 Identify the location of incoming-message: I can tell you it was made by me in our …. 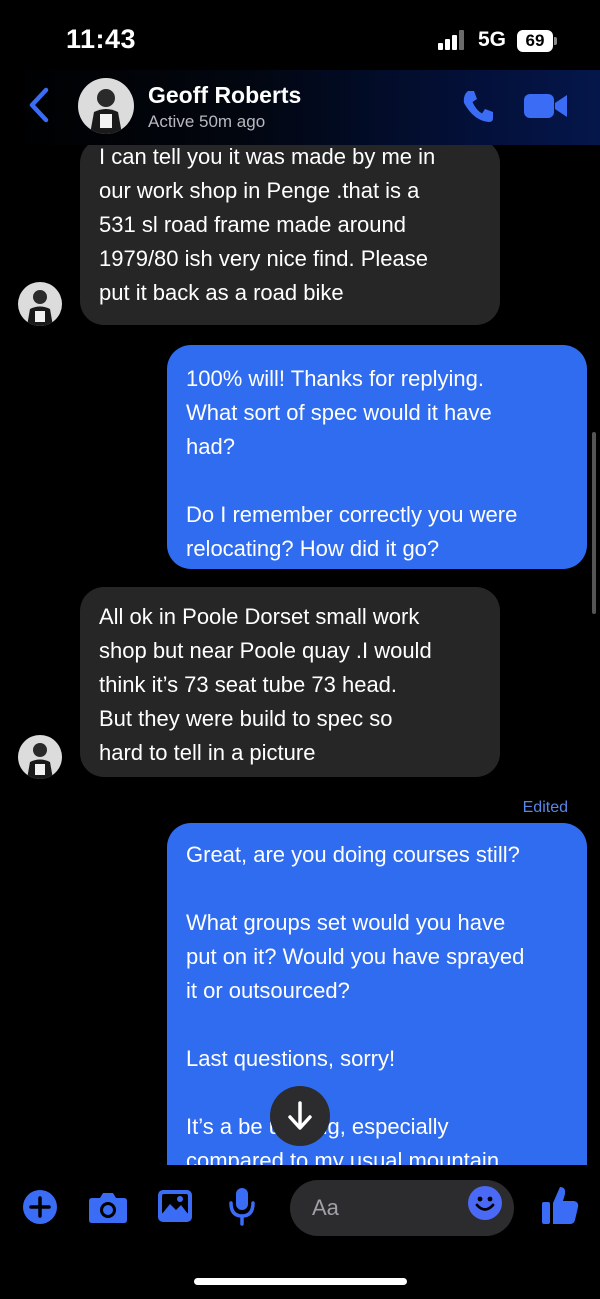
(290, 235).